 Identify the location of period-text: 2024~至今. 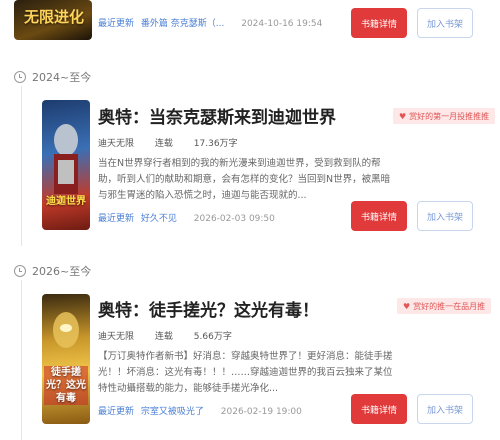
(62, 77).